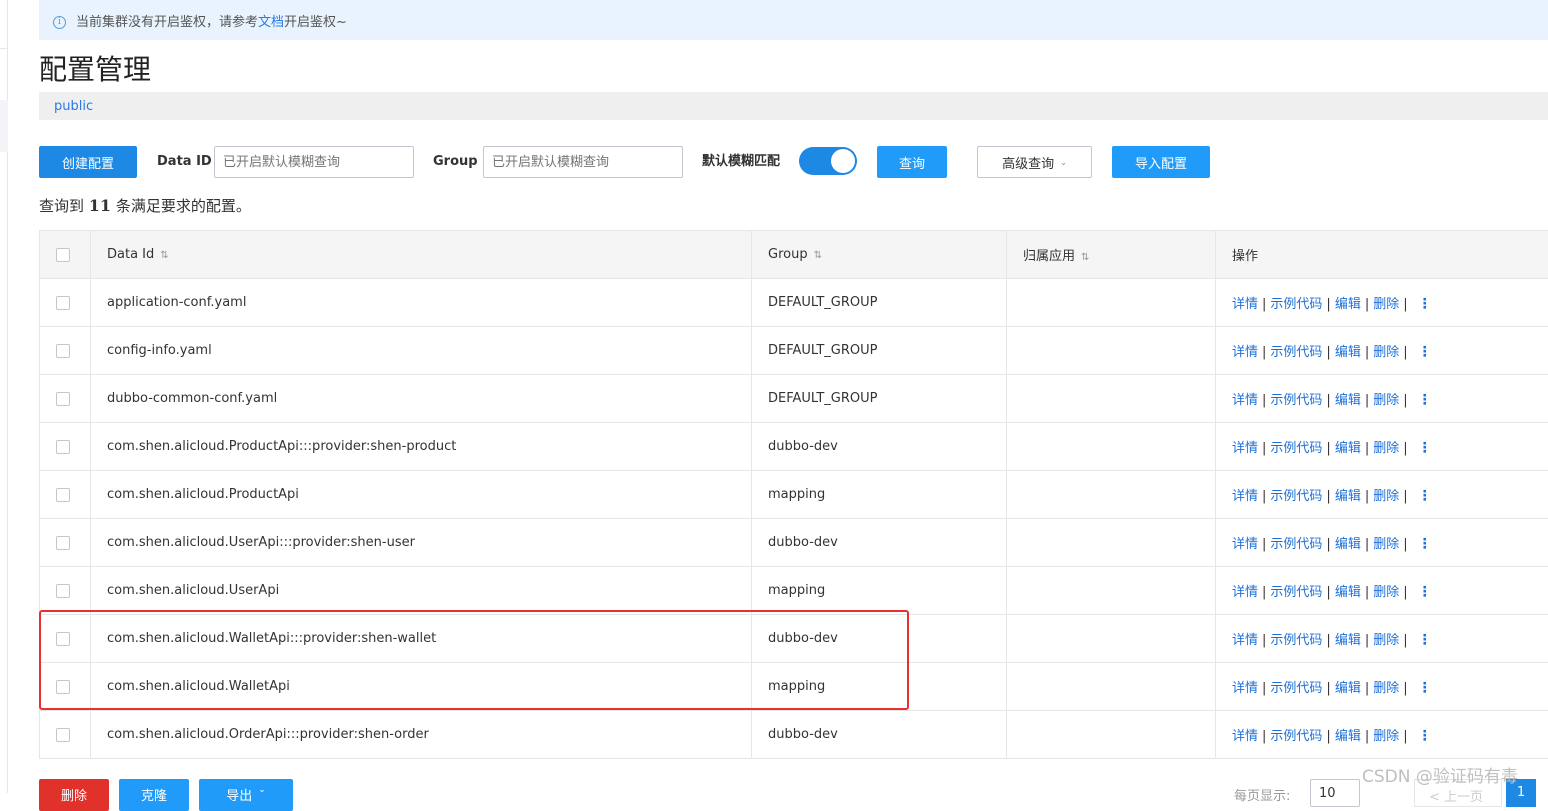 Image resolution: width=1548 pixels, height=811 pixels. Describe the element at coordinates (314, 162) in the screenshot. I see `data-id-input` at that location.